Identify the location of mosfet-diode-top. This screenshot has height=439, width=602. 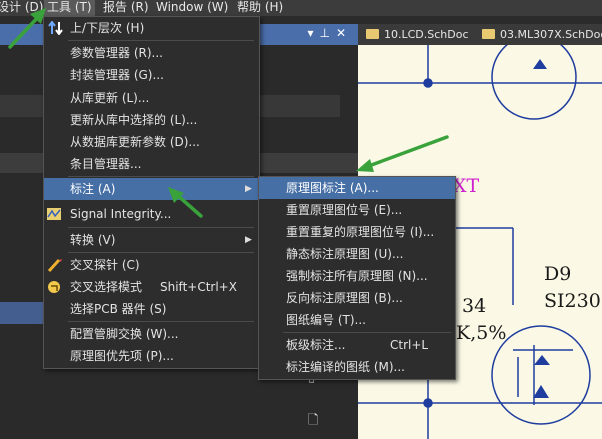
(540, 64).